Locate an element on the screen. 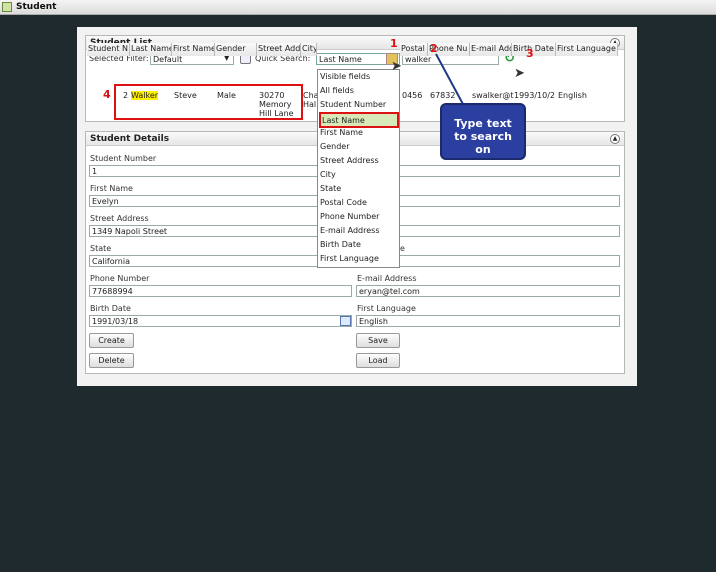  birth-date-input: 1991/03/18 is located at coordinates (220, 321).